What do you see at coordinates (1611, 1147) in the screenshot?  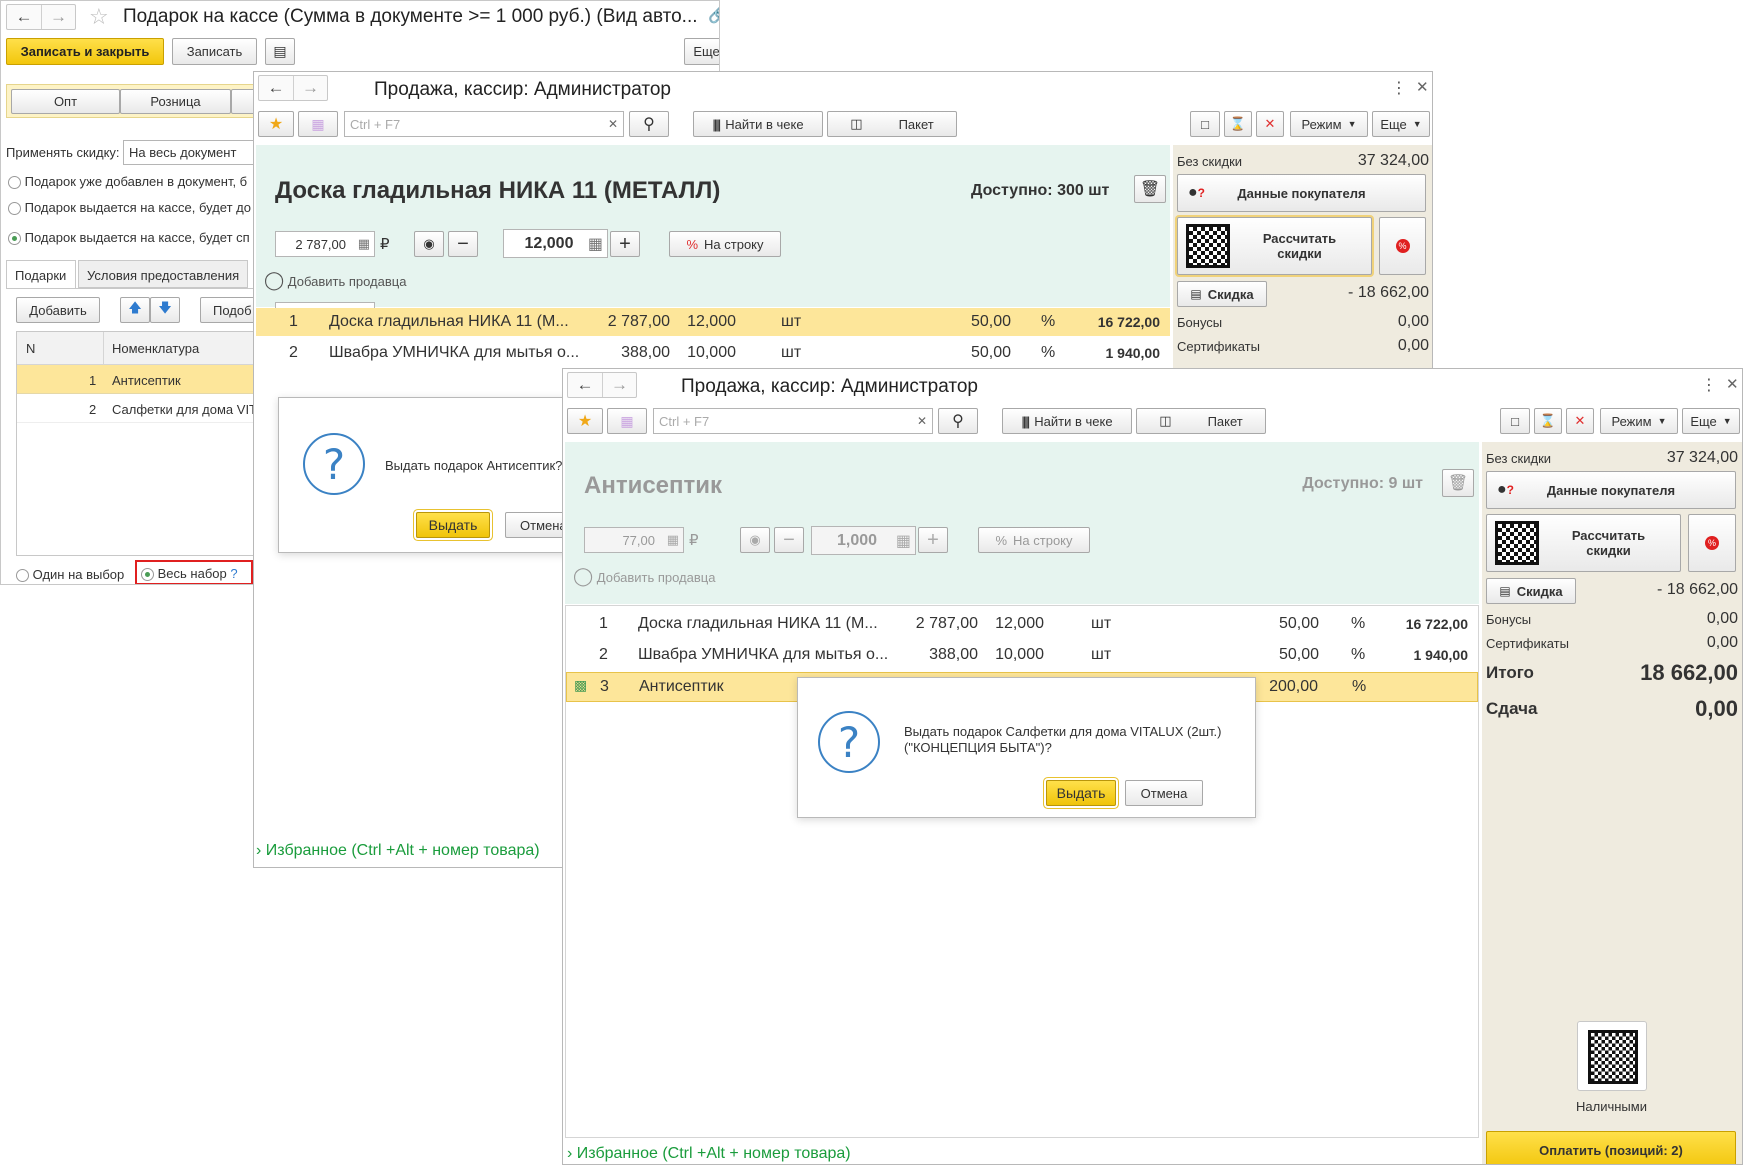 I see `pay-button: Оплатить (позиций: 2)` at bounding box center [1611, 1147].